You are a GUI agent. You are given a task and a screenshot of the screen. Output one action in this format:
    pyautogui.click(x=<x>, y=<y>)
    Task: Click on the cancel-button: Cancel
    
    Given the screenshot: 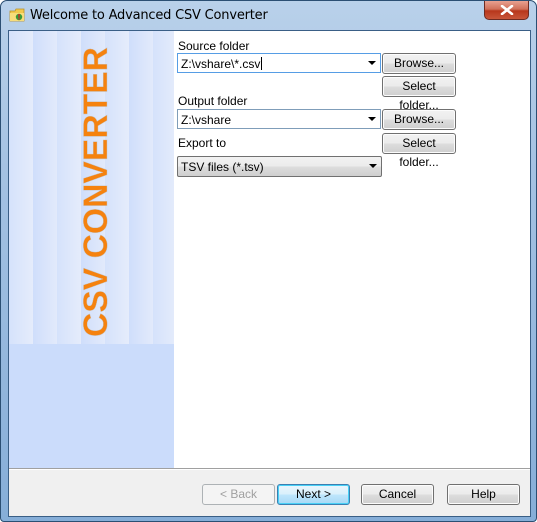 What is the action you would take?
    pyautogui.click(x=397, y=494)
    